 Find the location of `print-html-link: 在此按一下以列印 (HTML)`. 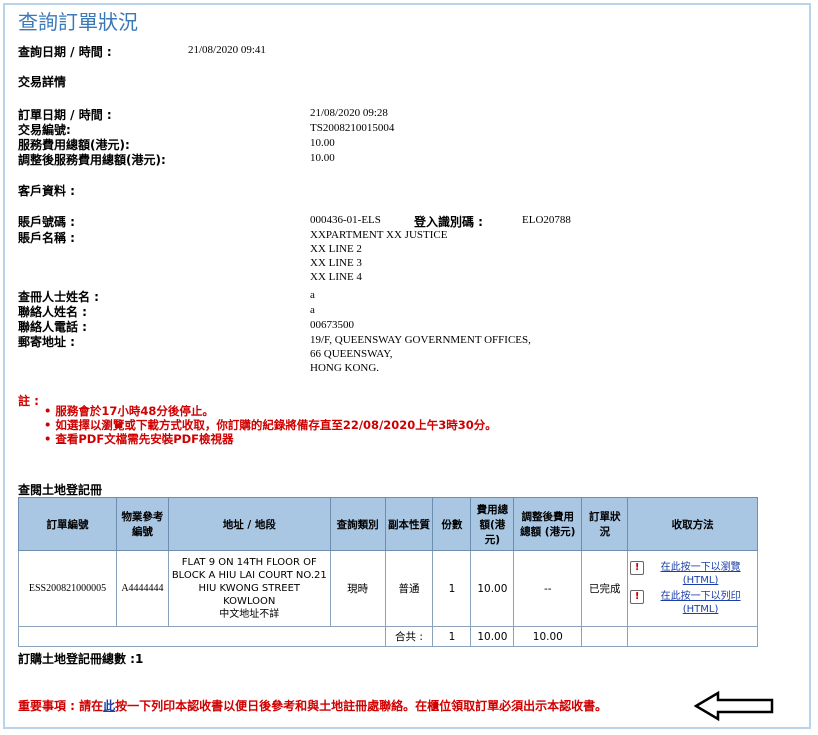

print-html-link: 在此按一下以列印 (HTML) is located at coordinates (700, 603).